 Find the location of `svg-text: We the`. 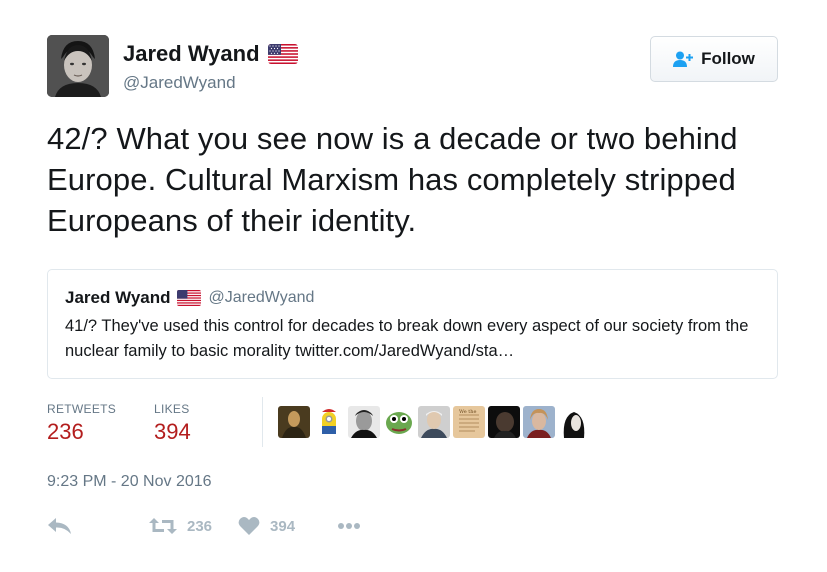

svg-text: We the is located at coordinates (468, 412).